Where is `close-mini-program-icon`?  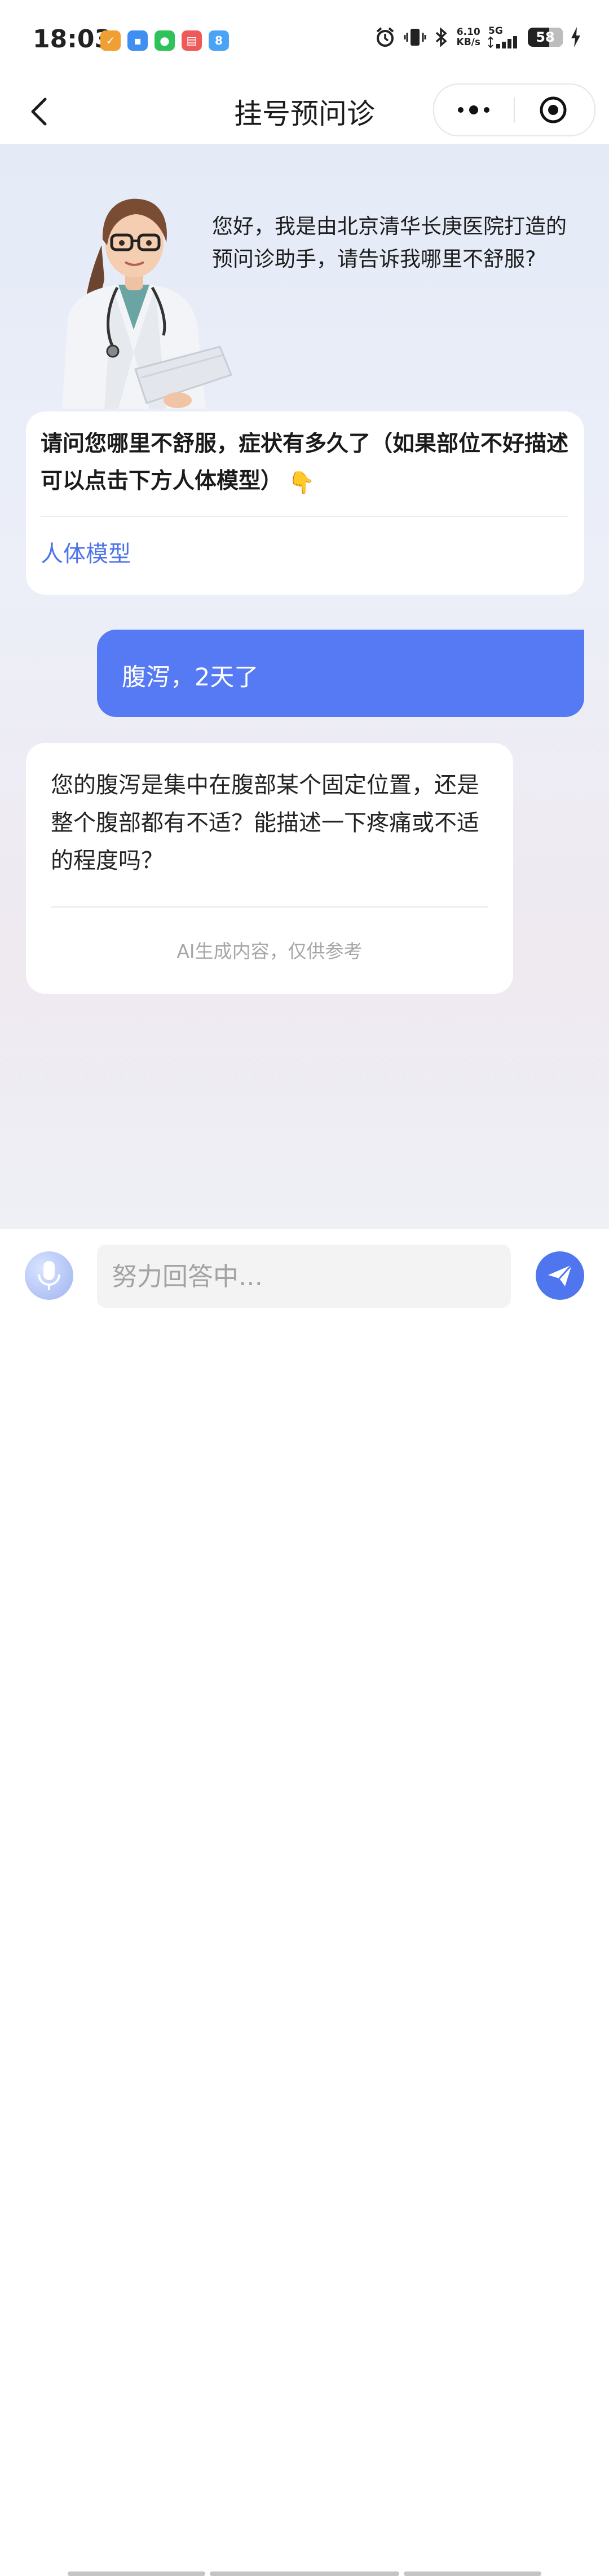 close-mini-program-icon is located at coordinates (553, 110).